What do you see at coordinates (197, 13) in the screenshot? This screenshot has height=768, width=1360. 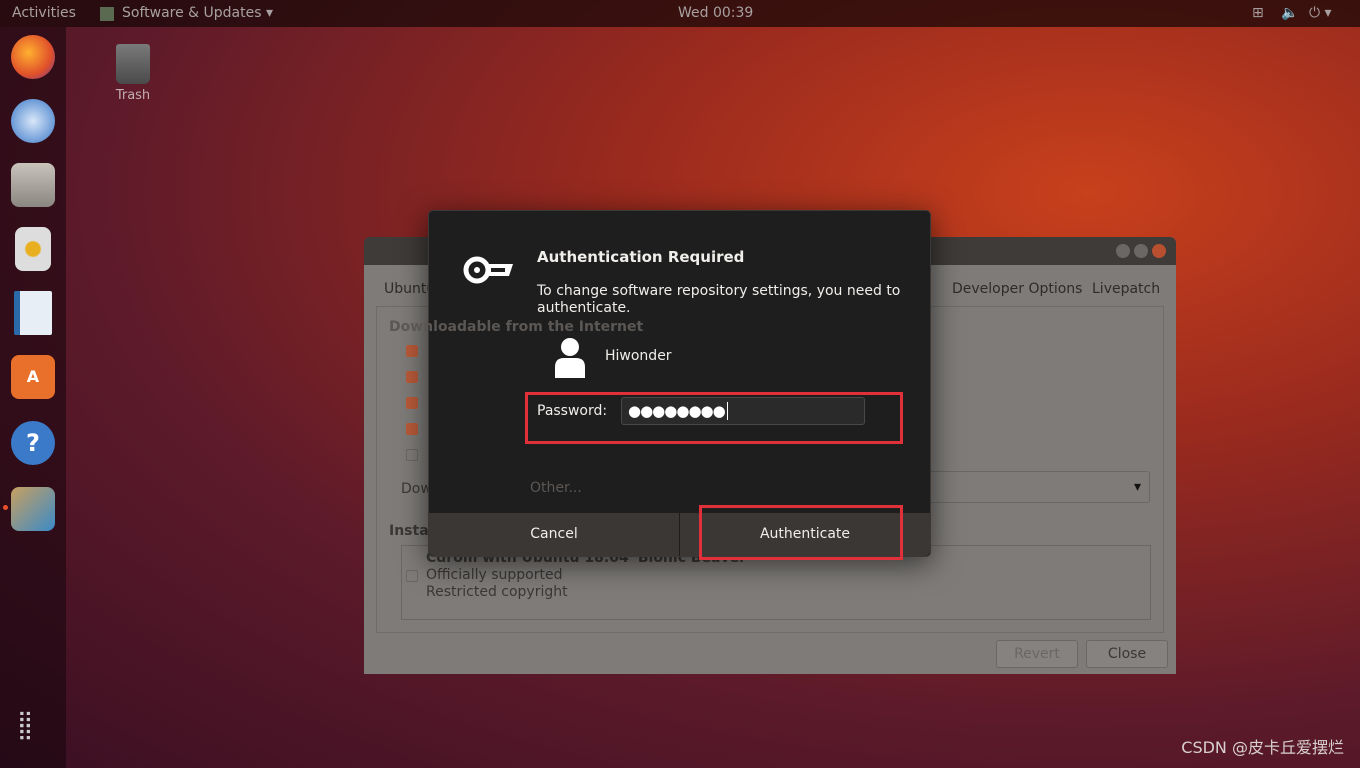 I see `app-menu: Software & Updates ▾` at bounding box center [197, 13].